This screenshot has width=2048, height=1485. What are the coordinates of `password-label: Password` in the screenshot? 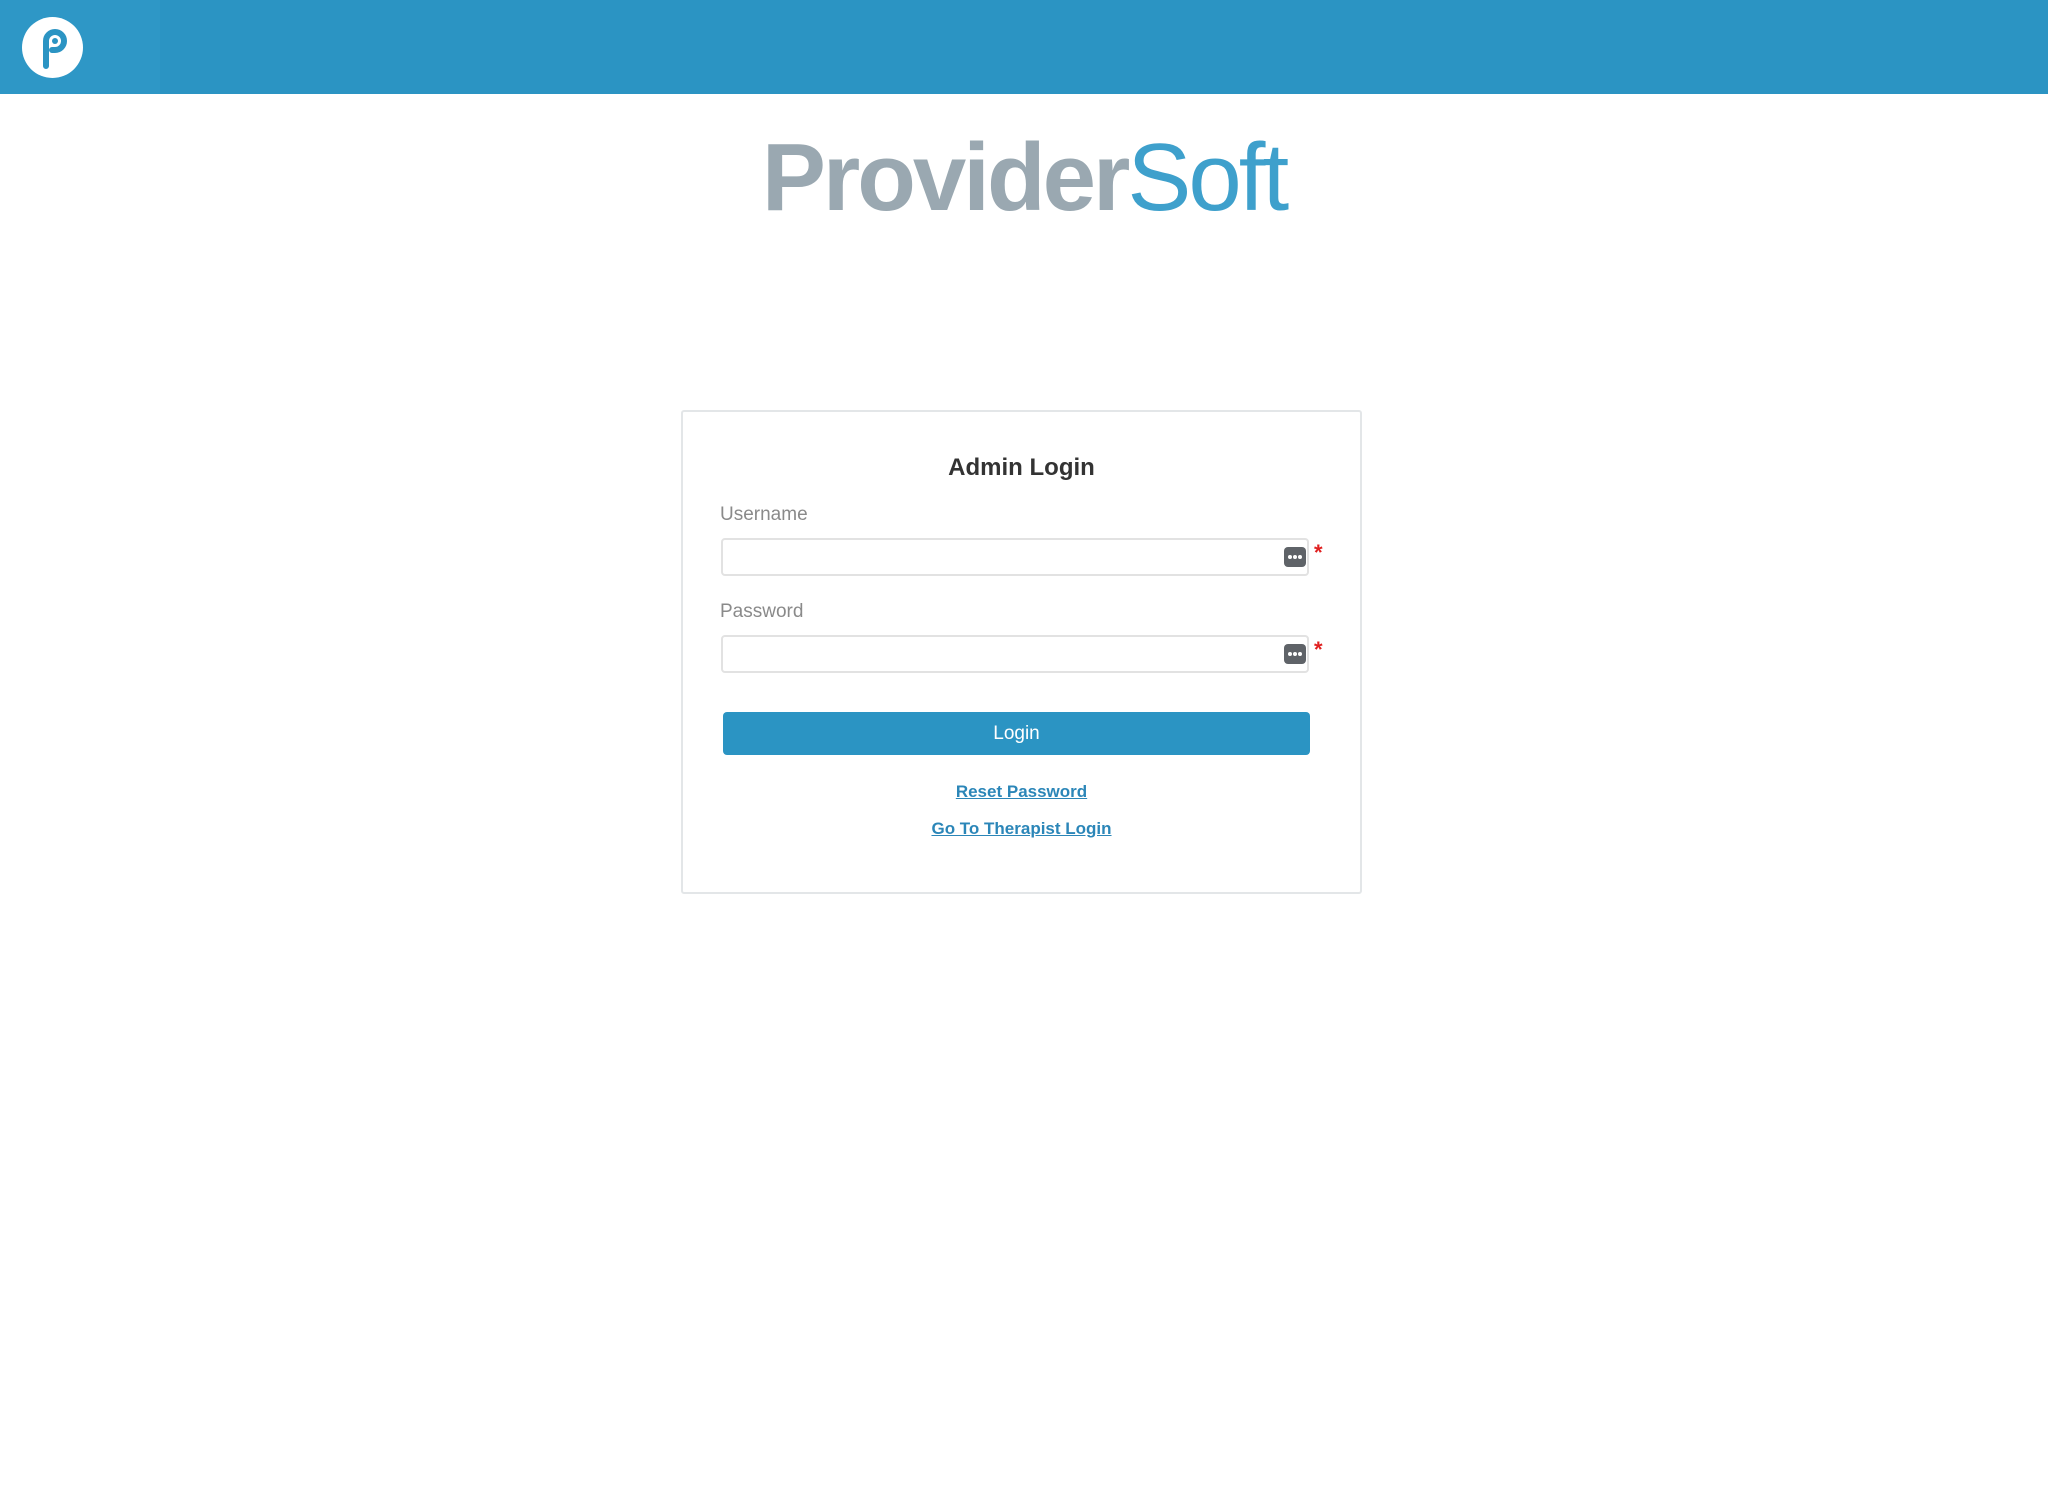 It's located at (762, 611).